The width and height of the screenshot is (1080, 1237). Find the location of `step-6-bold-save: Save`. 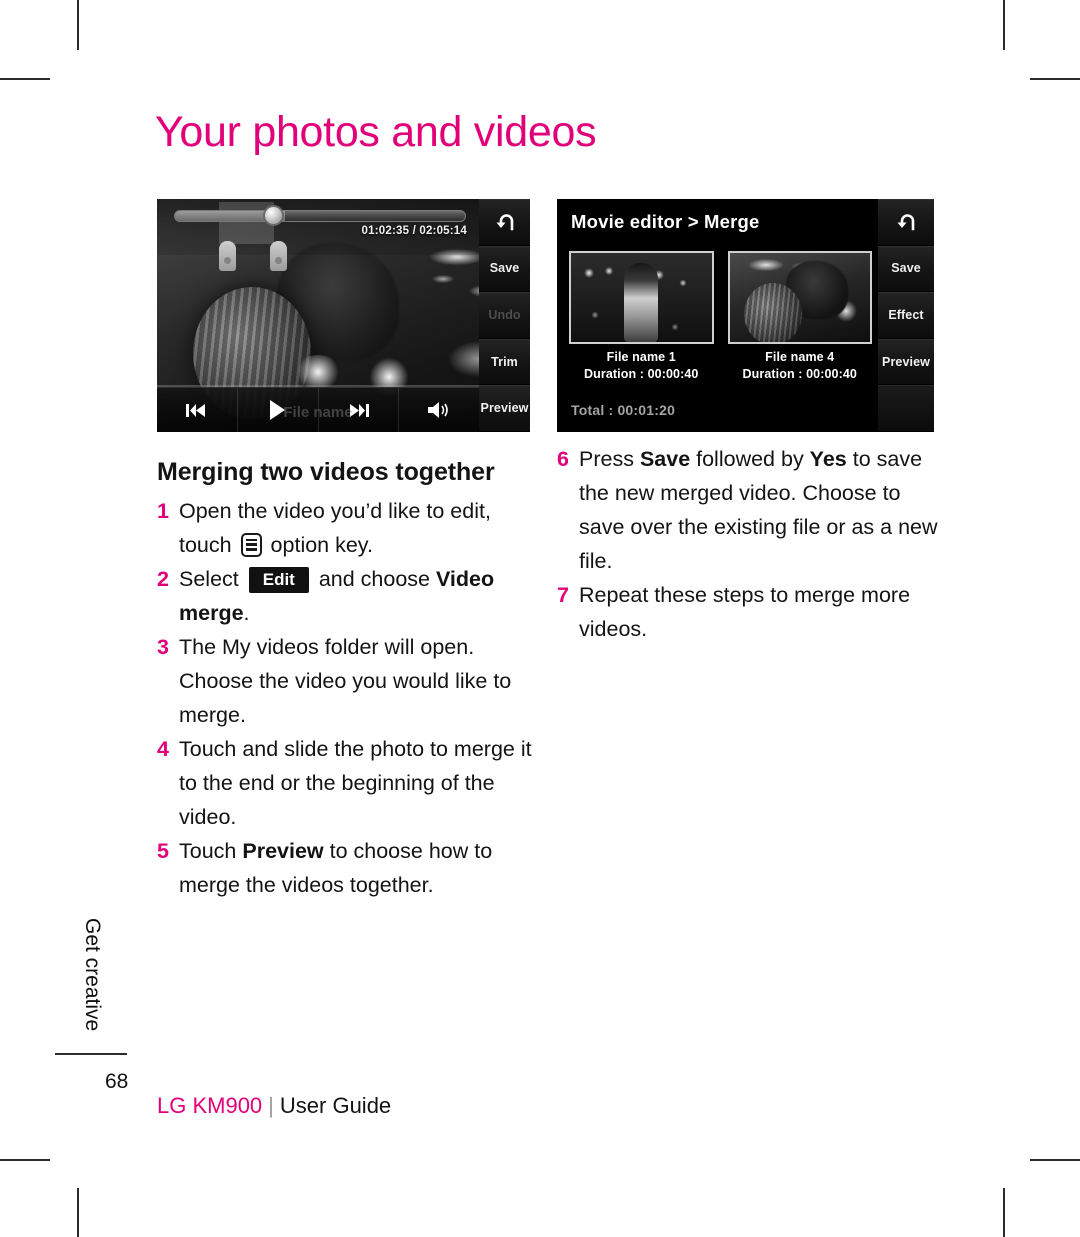

step-6-bold-save: Save is located at coordinates (665, 459).